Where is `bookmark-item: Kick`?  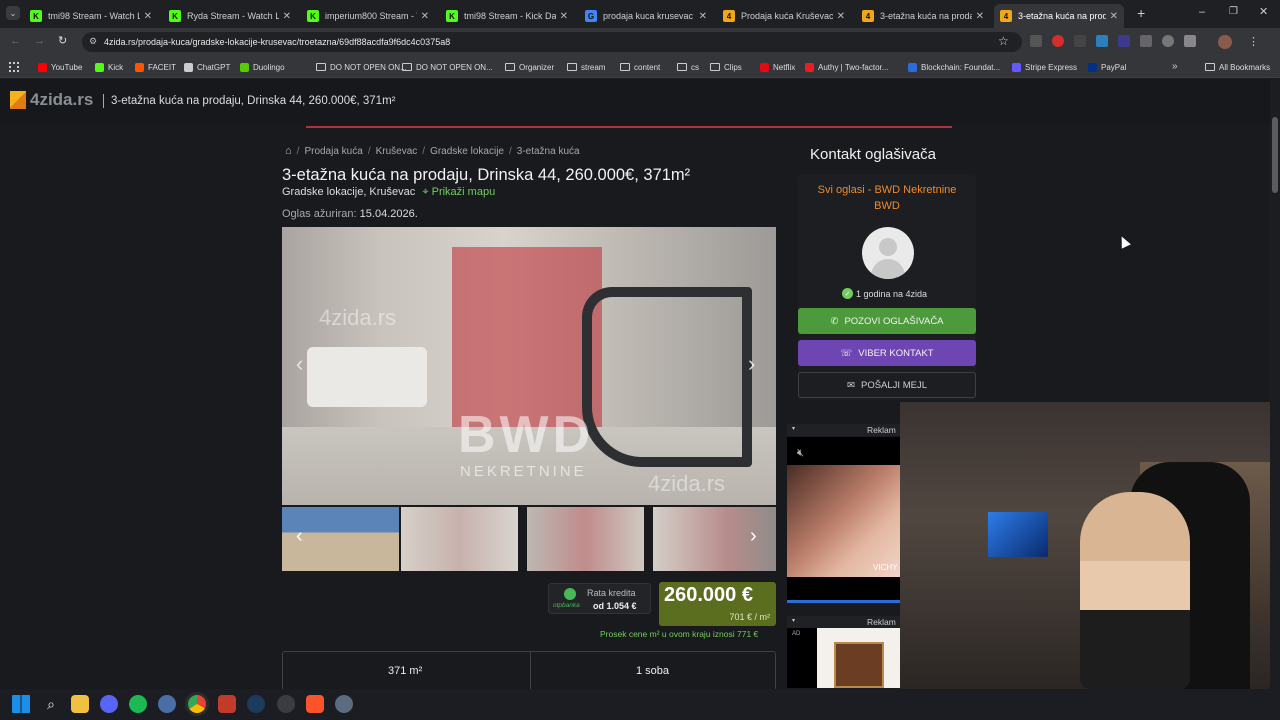 bookmark-item: Kick is located at coordinates (109, 67).